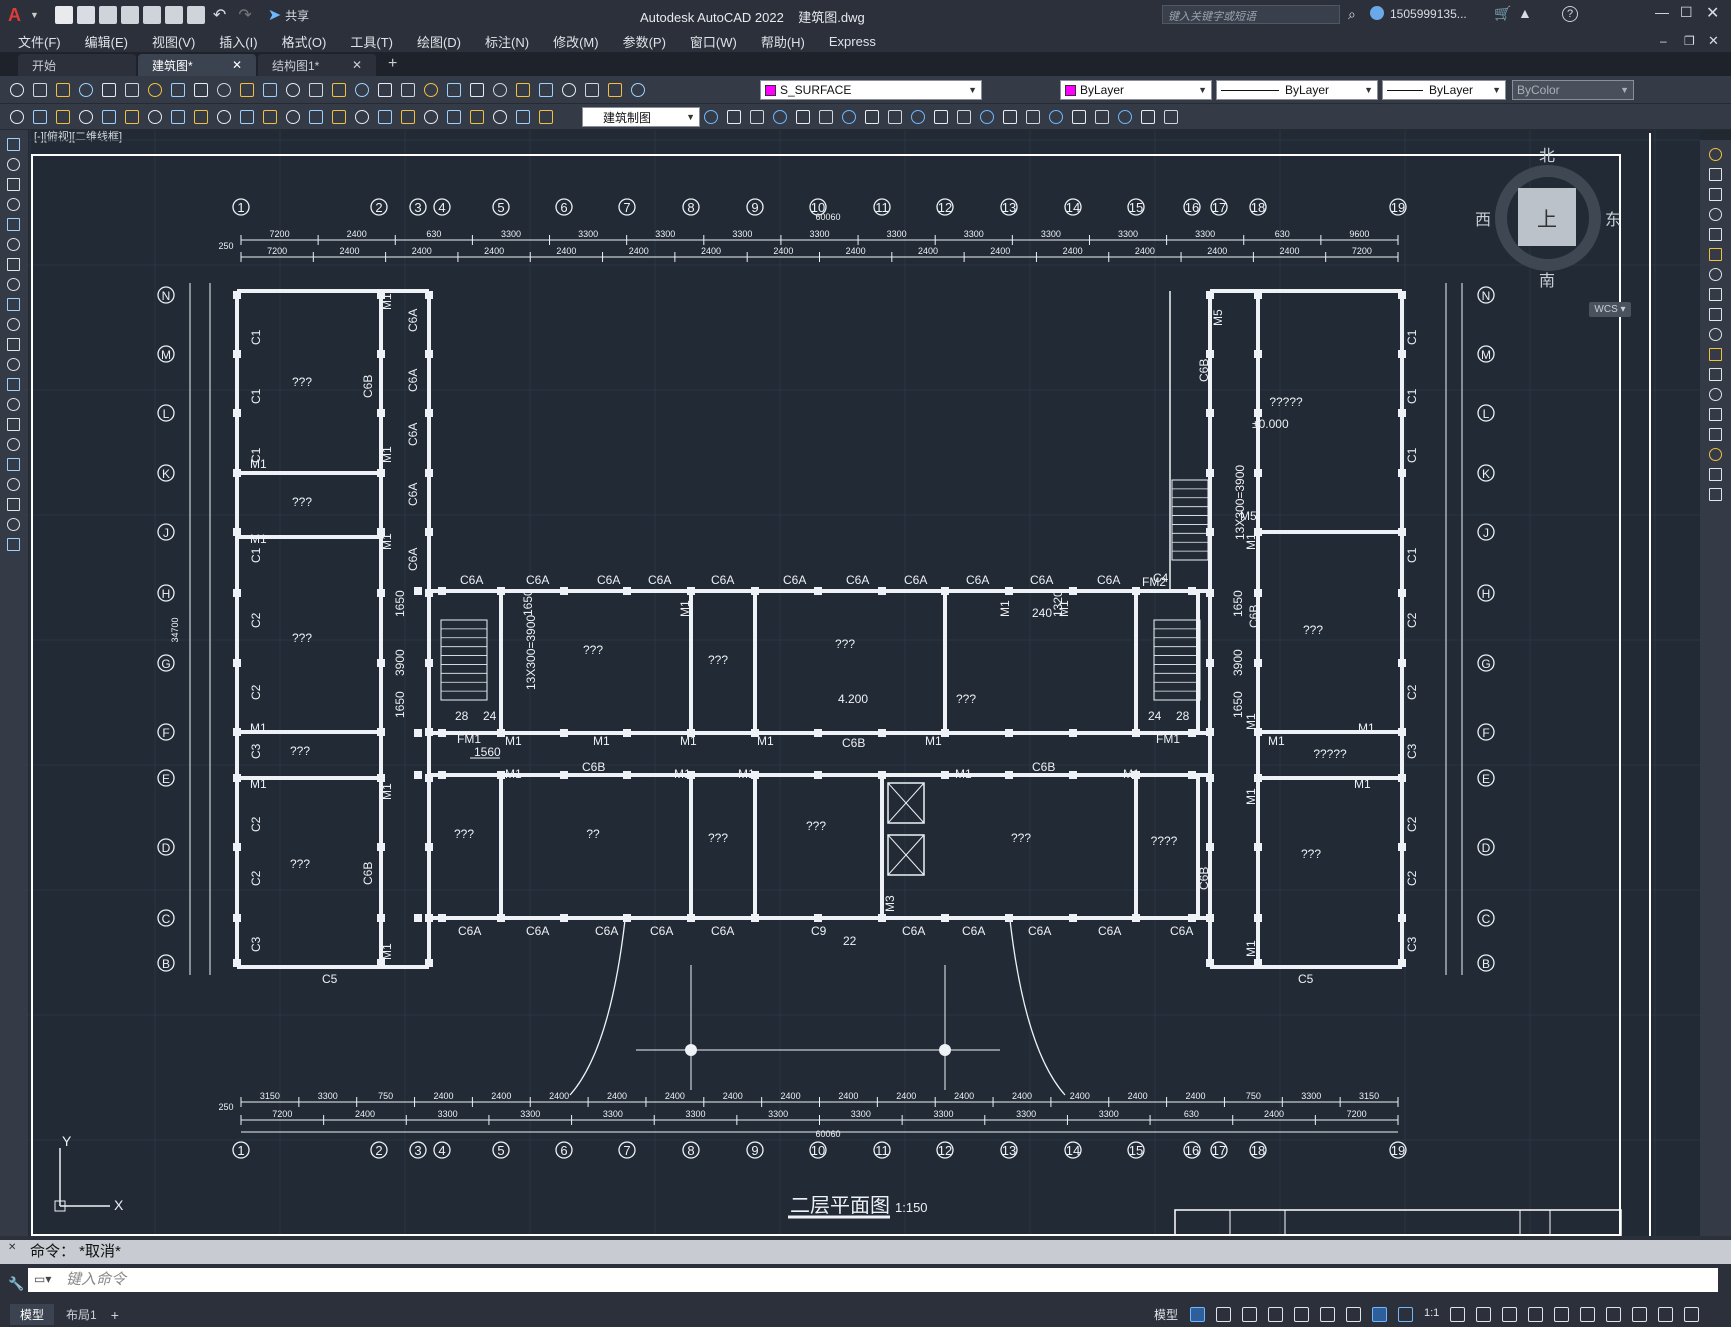 The height and width of the screenshot is (1327, 1731). I want to click on wcs-menu: WCS ▾, so click(1610, 309).